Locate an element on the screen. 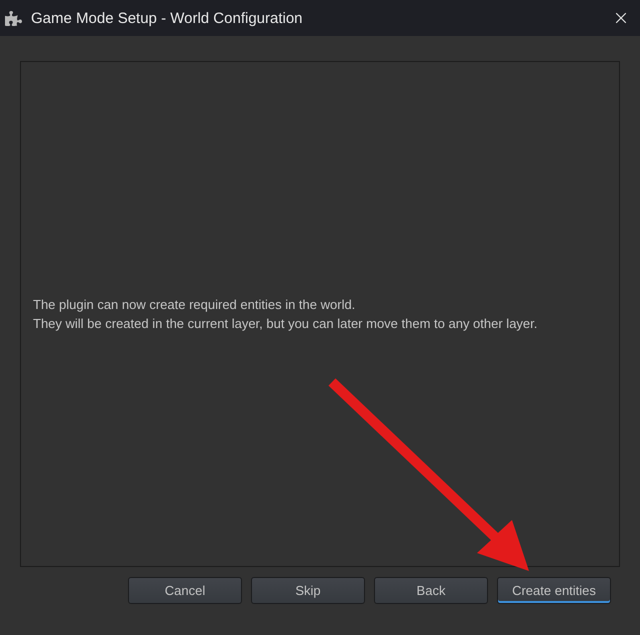  window-title: Game Mode Setup - World Configuration is located at coordinates (167, 18).